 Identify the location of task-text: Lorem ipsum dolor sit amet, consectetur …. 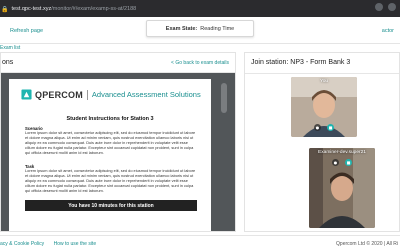
(110, 180).